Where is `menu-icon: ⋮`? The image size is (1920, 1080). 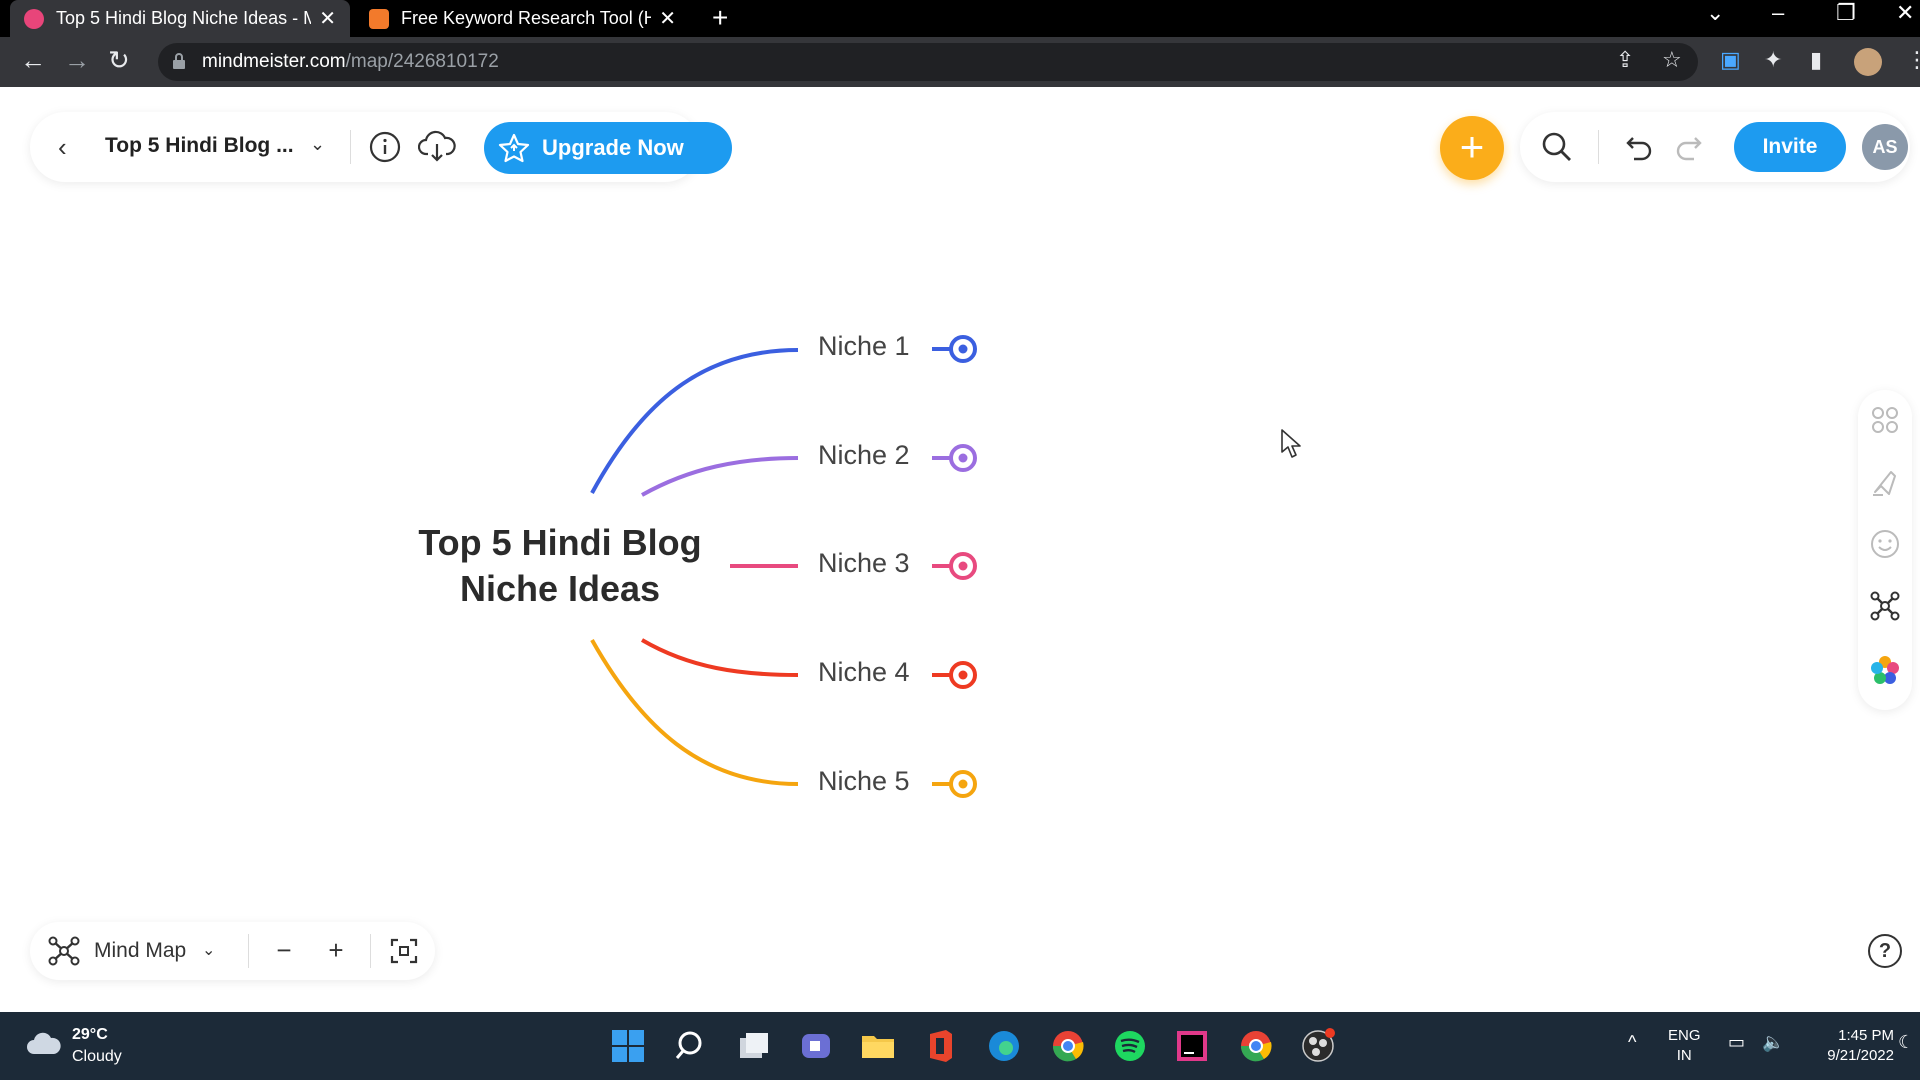 menu-icon: ⋮ is located at coordinates (1913, 60).